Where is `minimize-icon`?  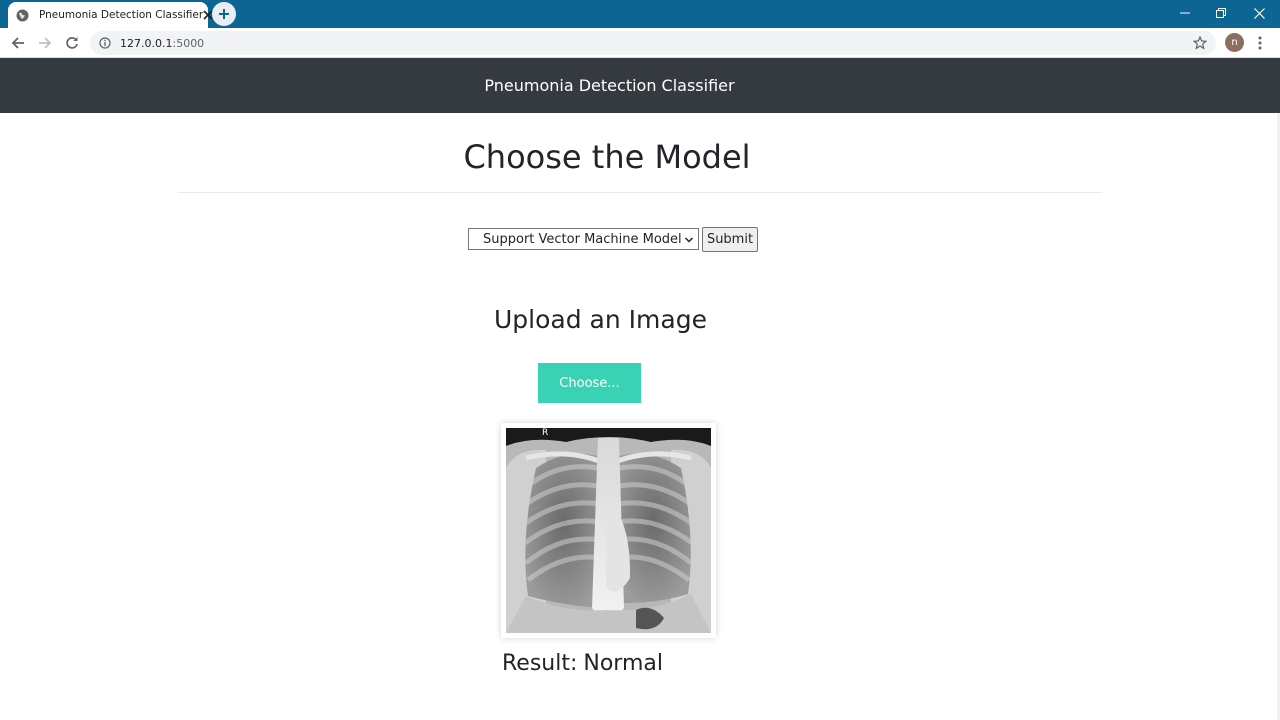 minimize-icon is located at coordinates (1185, 13).